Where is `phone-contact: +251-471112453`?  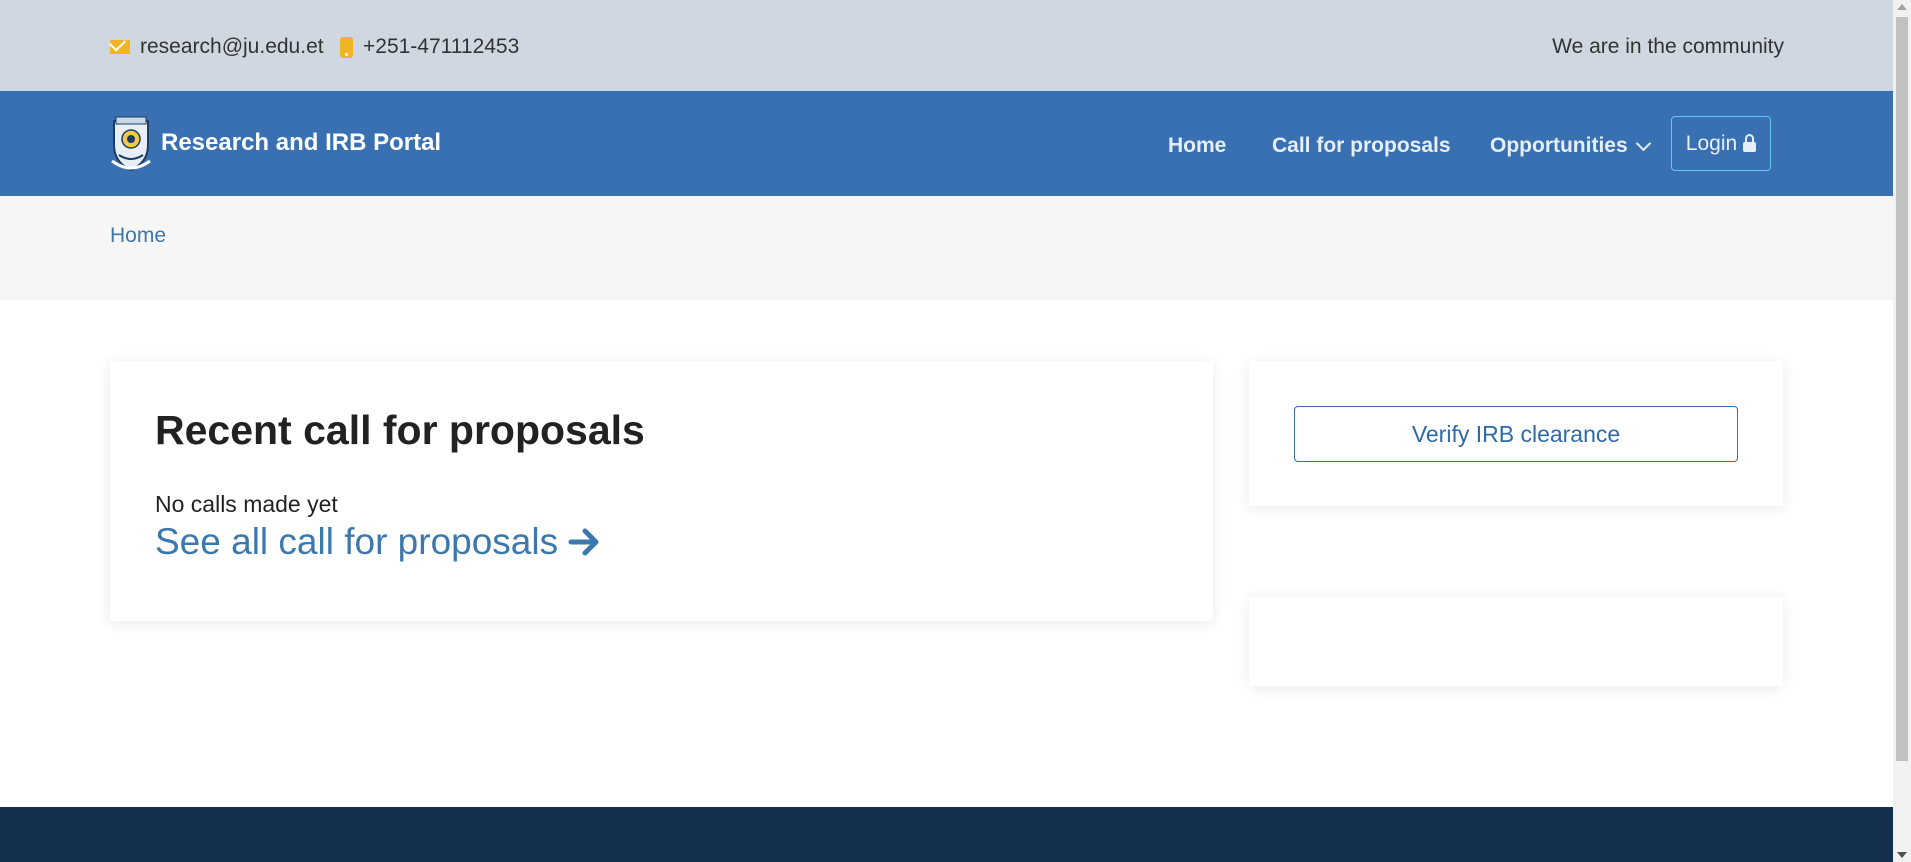 phone-contact: +251-471112453 is located at coordinates (429, 47).